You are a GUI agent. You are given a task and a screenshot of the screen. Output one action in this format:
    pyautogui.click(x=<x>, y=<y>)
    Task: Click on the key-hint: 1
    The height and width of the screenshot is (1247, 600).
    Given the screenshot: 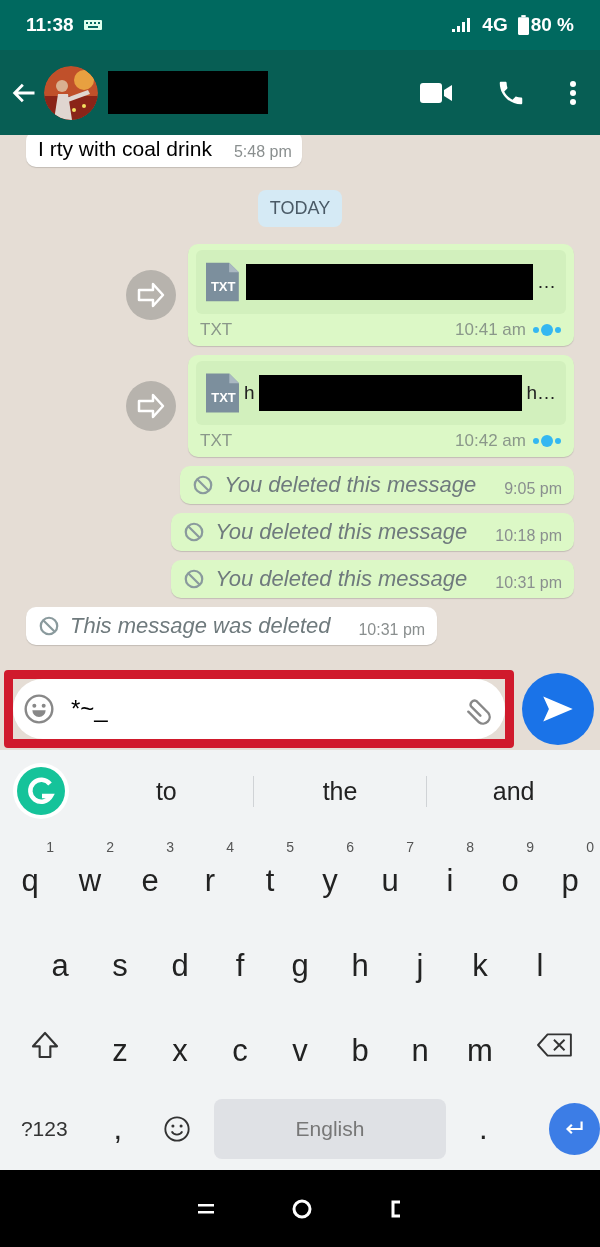 What is the action you would take?
    pyautogui.click(x=50, y=846)
    